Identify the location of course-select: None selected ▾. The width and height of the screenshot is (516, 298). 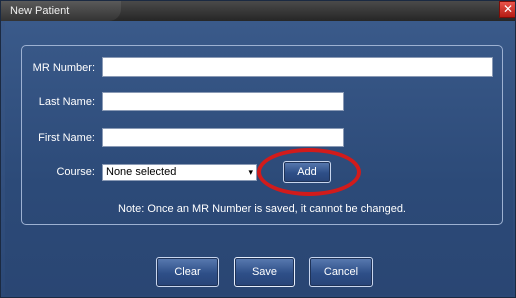
(179, 172).